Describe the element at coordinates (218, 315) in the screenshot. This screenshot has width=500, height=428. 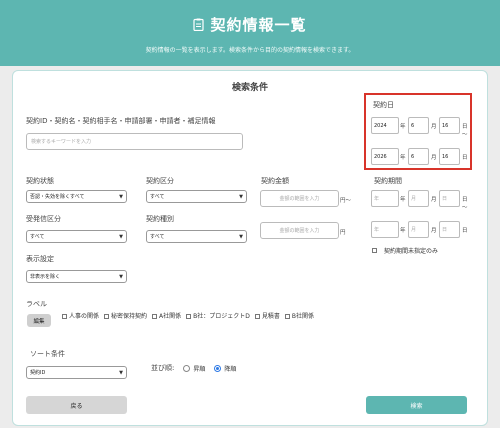
I see `label-item: B社：プロジェクトD` at that location.